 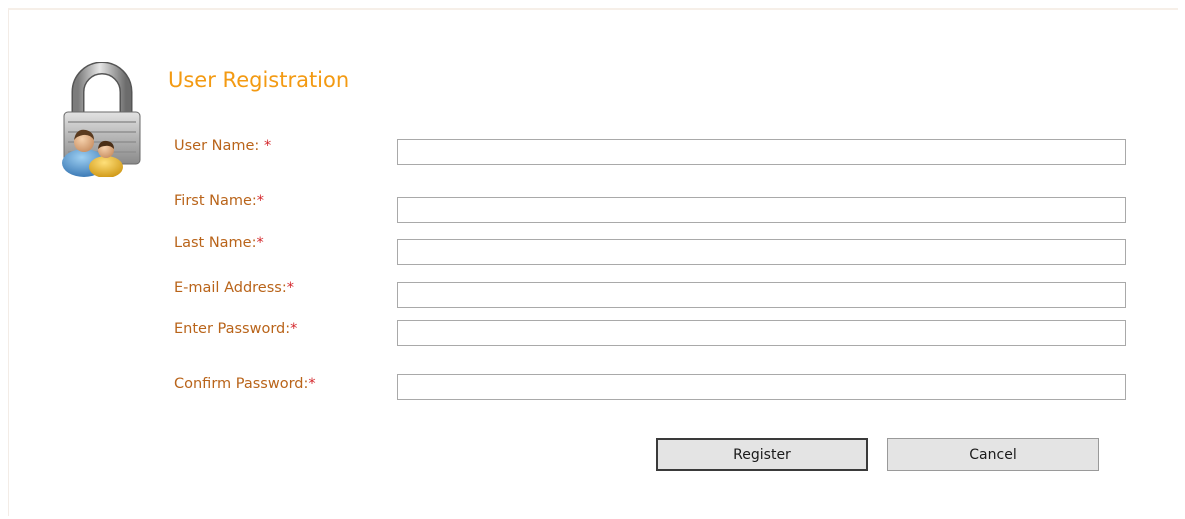 I want to click on enter-password-label: Enter Password:*, so click(x=235, y=329).